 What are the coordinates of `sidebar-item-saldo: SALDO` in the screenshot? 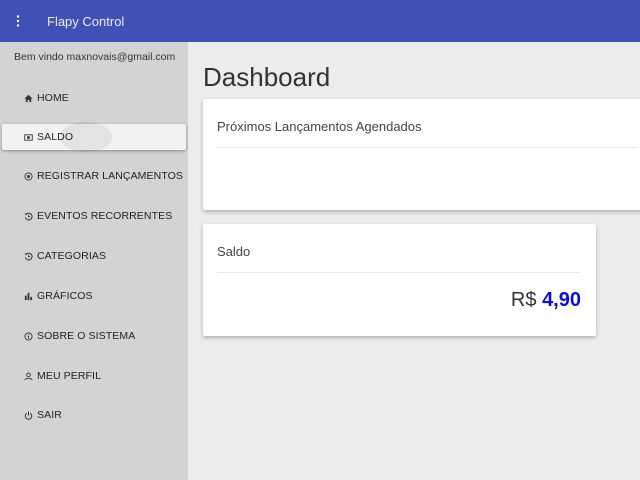 It's located at (94, 137).